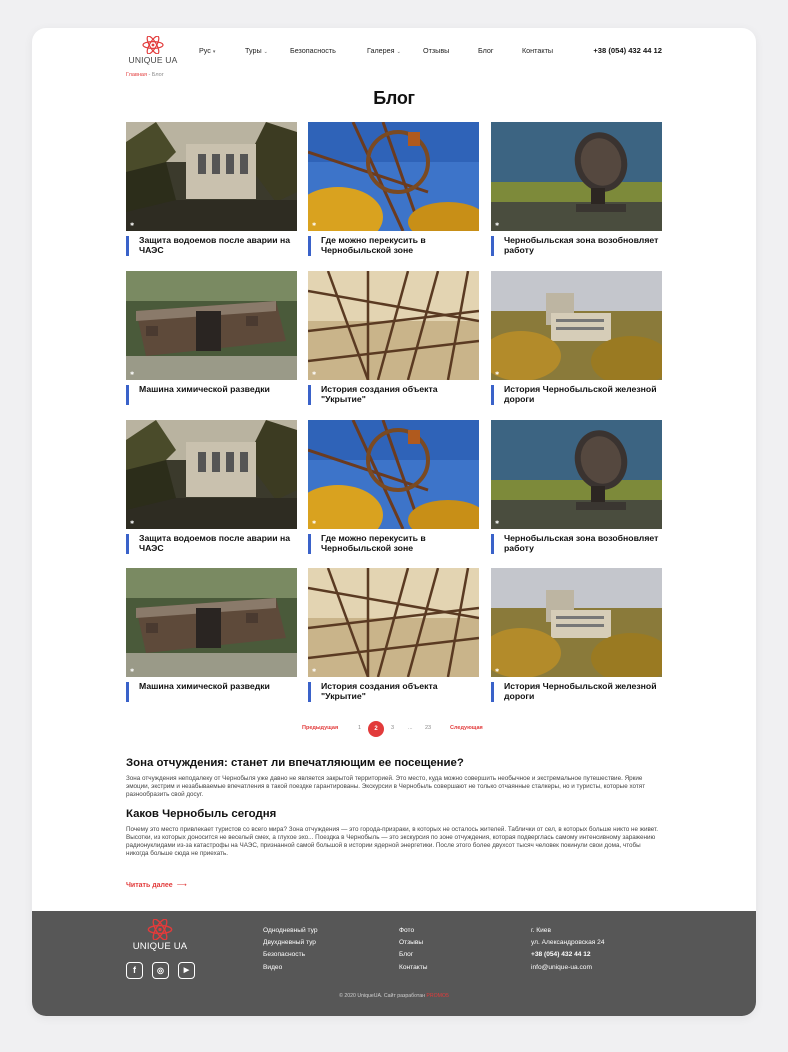  I want to click on pagination-next: Следующая, so click(466, 728).